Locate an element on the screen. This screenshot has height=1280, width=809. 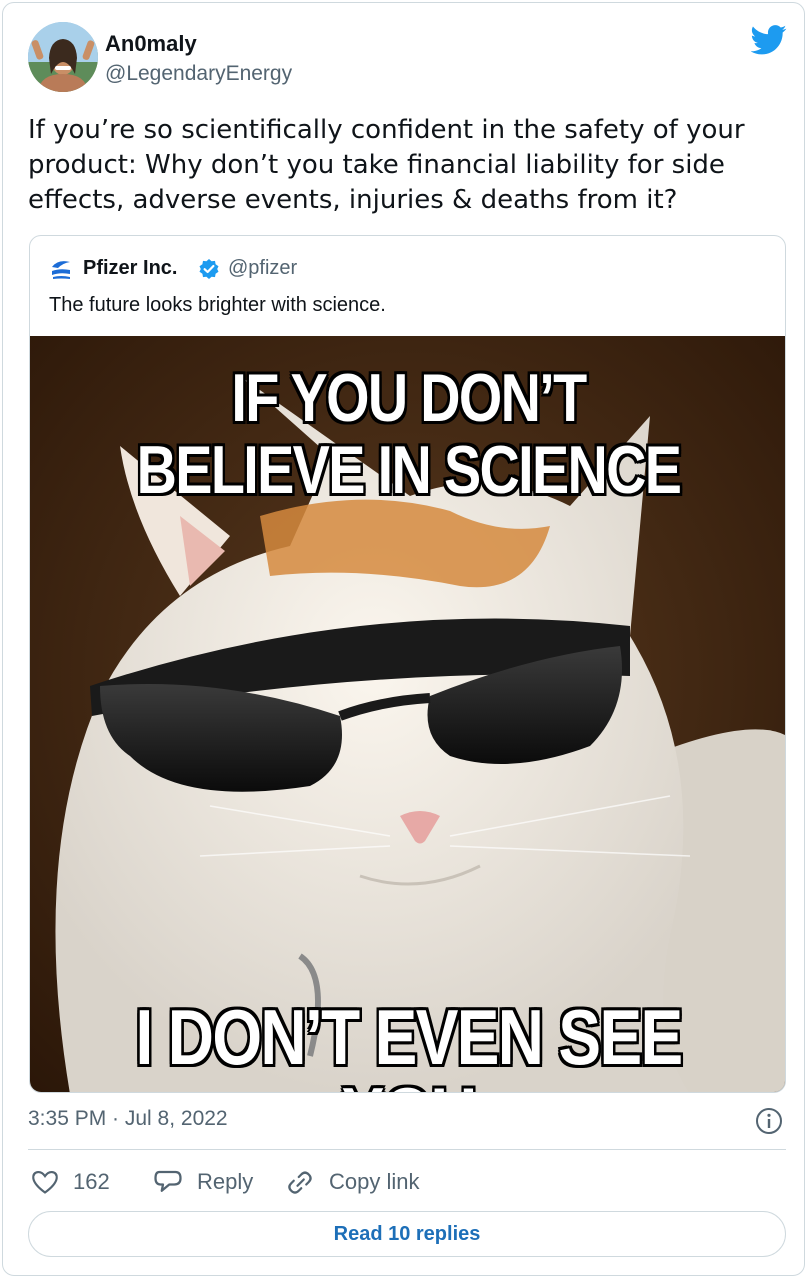
meme-caption-top-1: IF YOU DON’T is located at coordinates (409, 398).